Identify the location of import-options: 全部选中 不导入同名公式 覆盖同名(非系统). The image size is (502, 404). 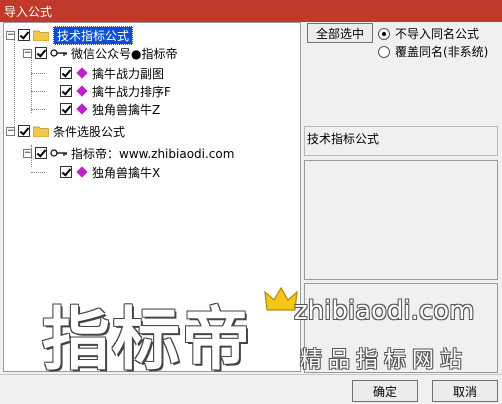
(402, 42).